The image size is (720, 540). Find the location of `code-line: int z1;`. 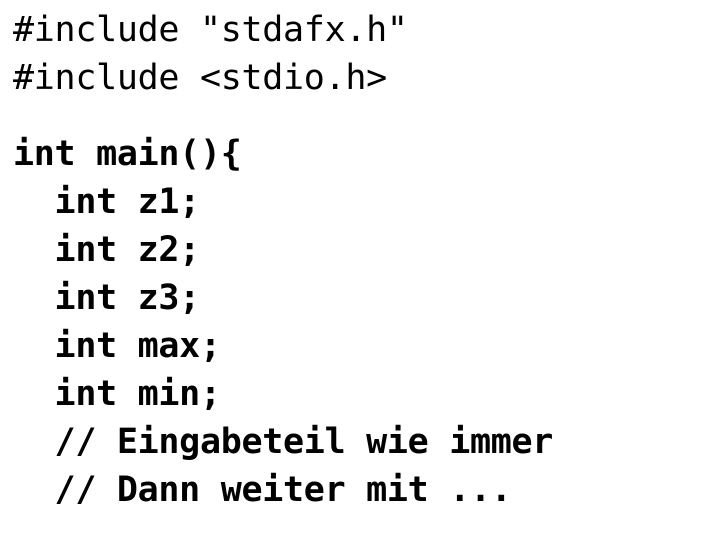

code-line: int z1; is located at coordinates (107, 202).